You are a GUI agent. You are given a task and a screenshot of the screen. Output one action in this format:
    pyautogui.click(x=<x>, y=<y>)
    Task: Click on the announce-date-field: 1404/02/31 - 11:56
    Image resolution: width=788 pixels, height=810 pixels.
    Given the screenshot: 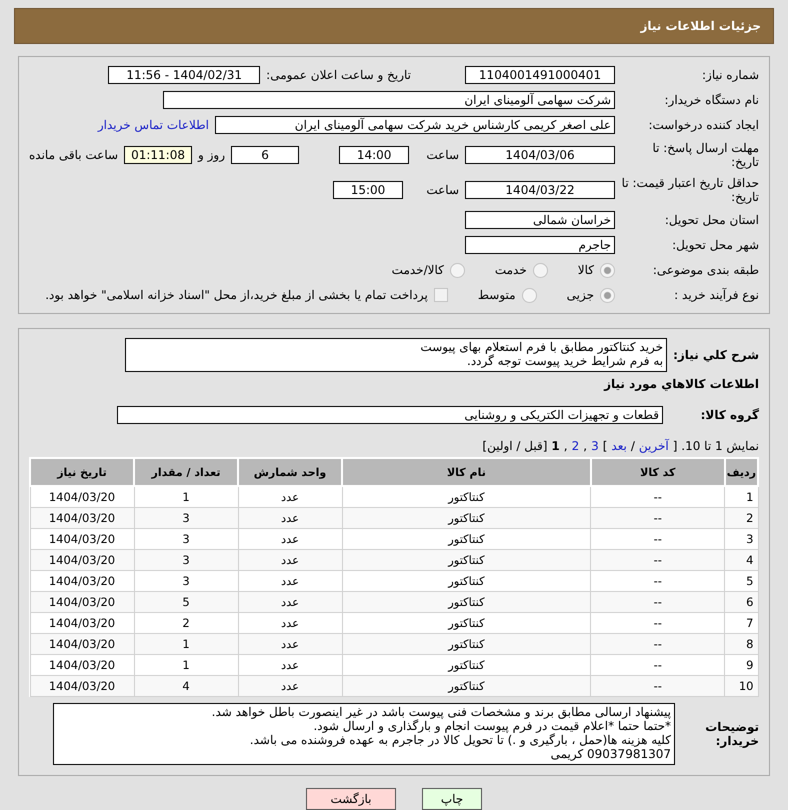 What is the action you would take?
    pyautogui.click(x=184, y=75)
    